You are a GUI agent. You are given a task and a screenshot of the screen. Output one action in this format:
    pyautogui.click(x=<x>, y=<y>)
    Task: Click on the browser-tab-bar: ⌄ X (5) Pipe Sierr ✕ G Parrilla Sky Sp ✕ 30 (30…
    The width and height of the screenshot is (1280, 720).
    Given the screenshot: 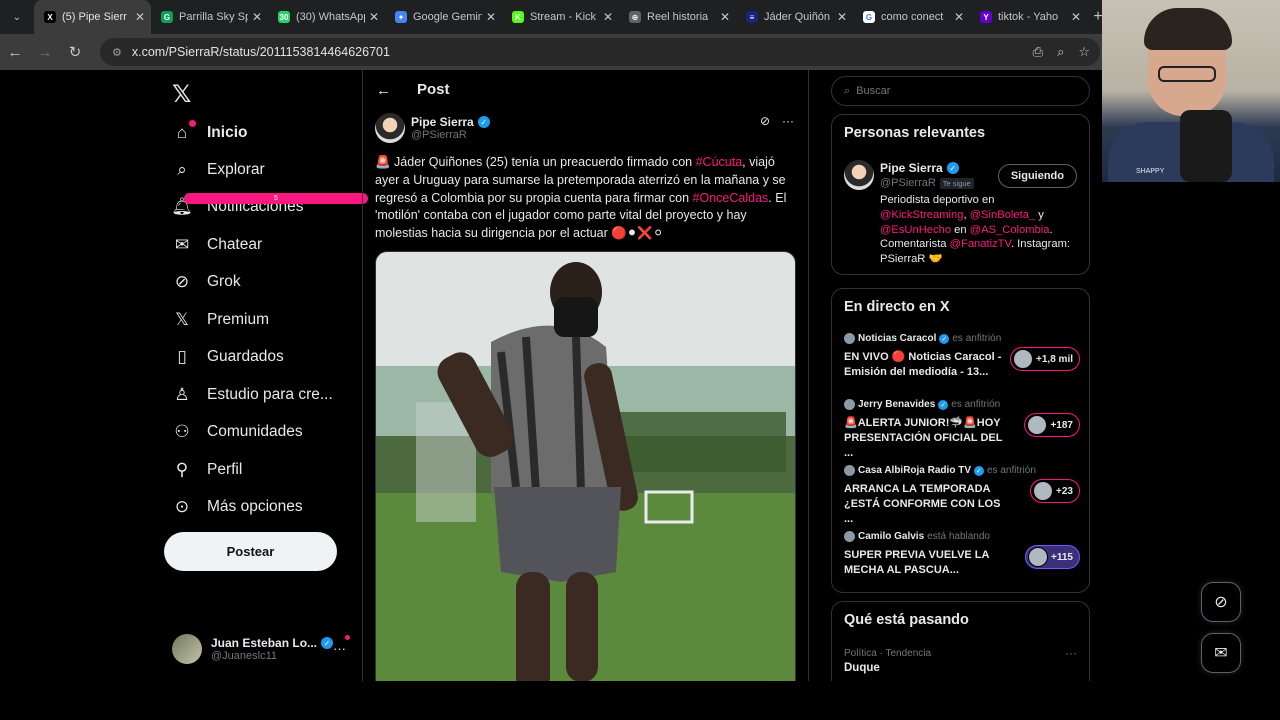 What is the action you would take?
    pyautogui.click(x=640, y=17)
    